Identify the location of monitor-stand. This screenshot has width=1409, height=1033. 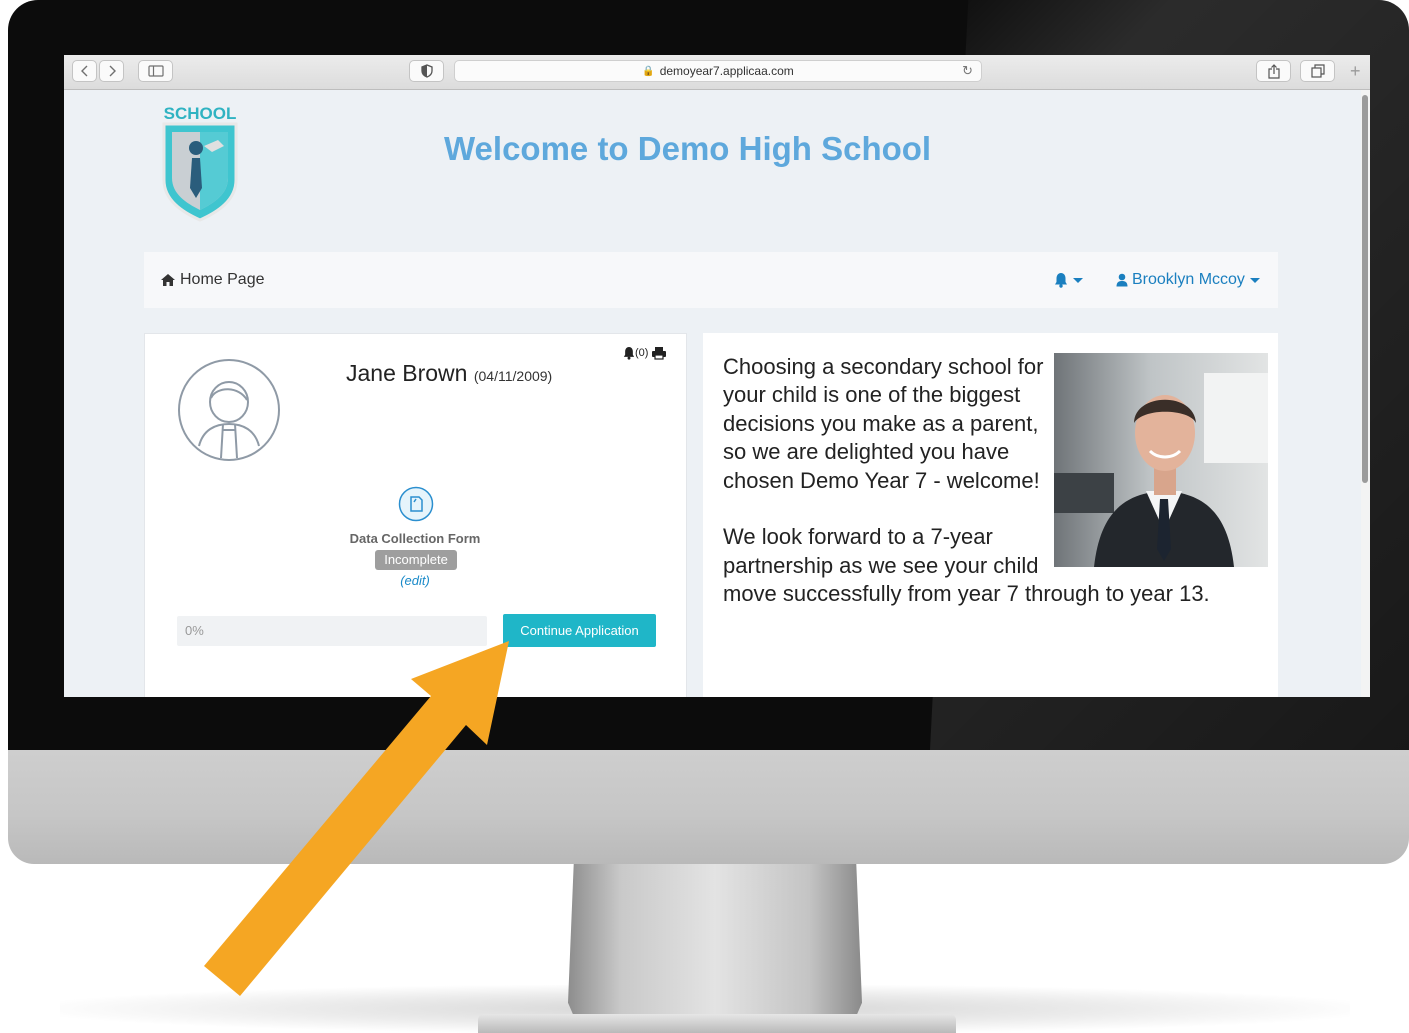
(715, 945).